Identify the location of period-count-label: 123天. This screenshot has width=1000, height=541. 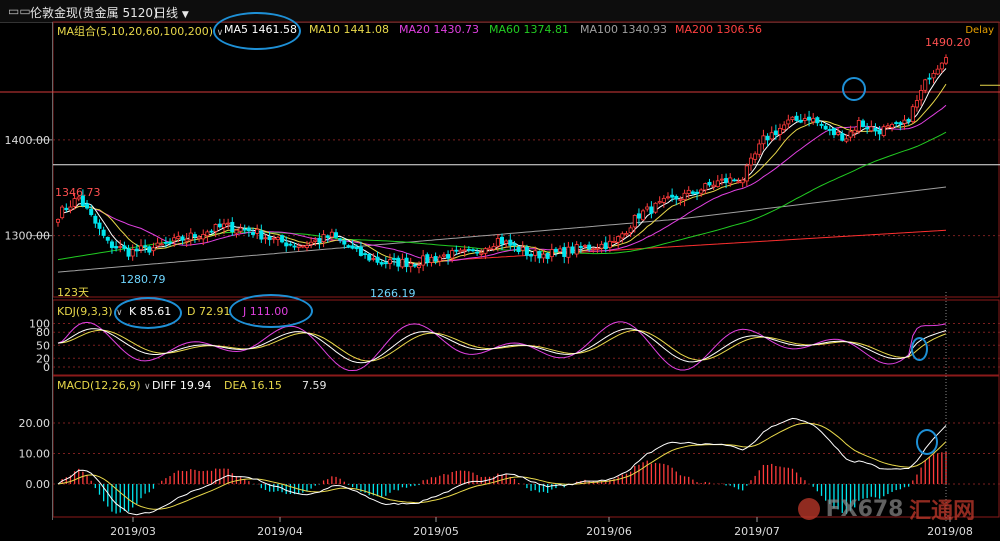
(73, 292).